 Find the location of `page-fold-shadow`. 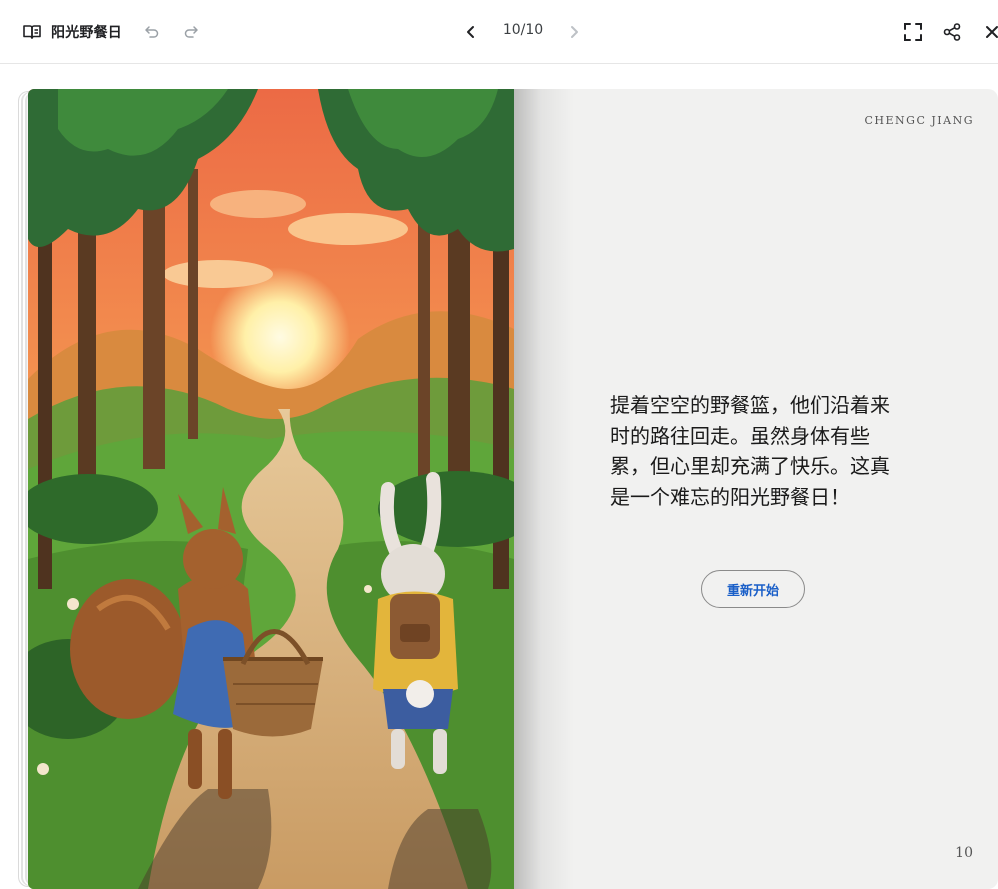

page-fold-shadow is located at coordinates (544, 489).